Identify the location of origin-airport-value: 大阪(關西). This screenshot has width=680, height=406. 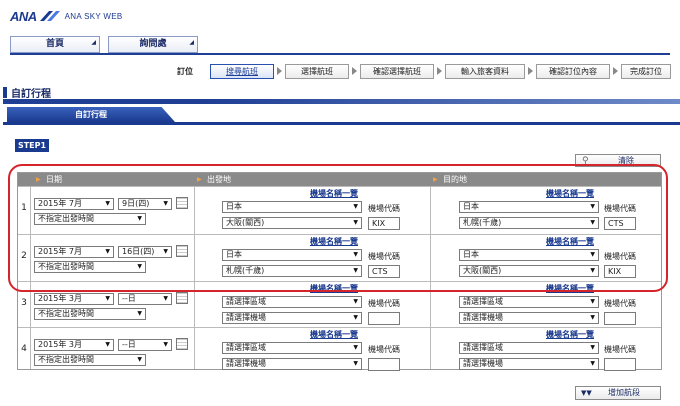
(245, 222).